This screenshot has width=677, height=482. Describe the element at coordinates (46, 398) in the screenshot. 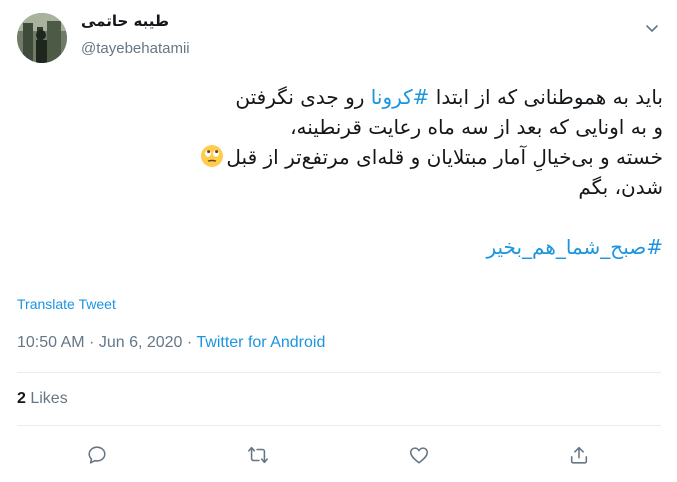

I see `likes-label: Likes` at that location.